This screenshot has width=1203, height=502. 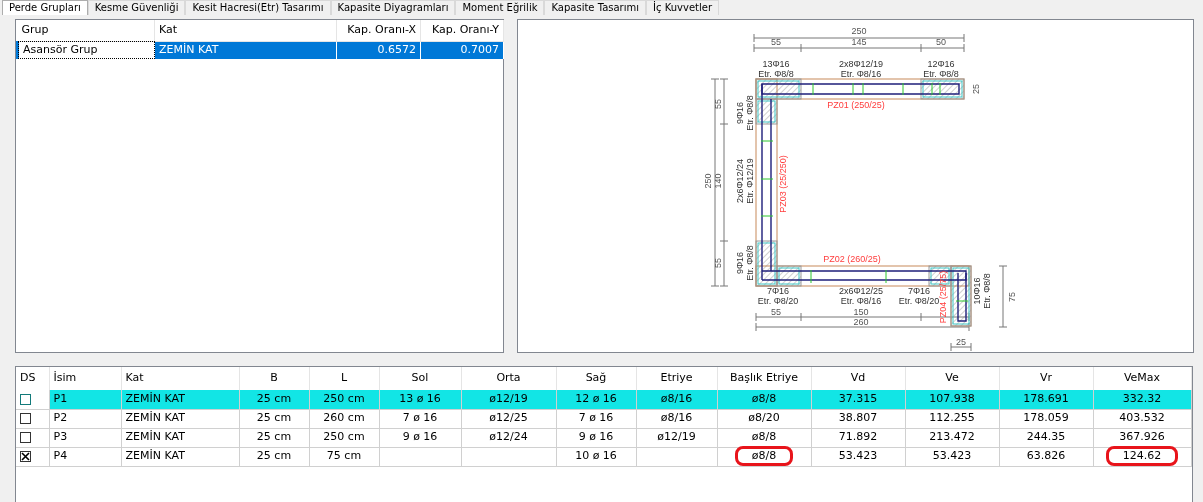 I want to click on table-cell: 403.532, so click(x=1142, y=418).